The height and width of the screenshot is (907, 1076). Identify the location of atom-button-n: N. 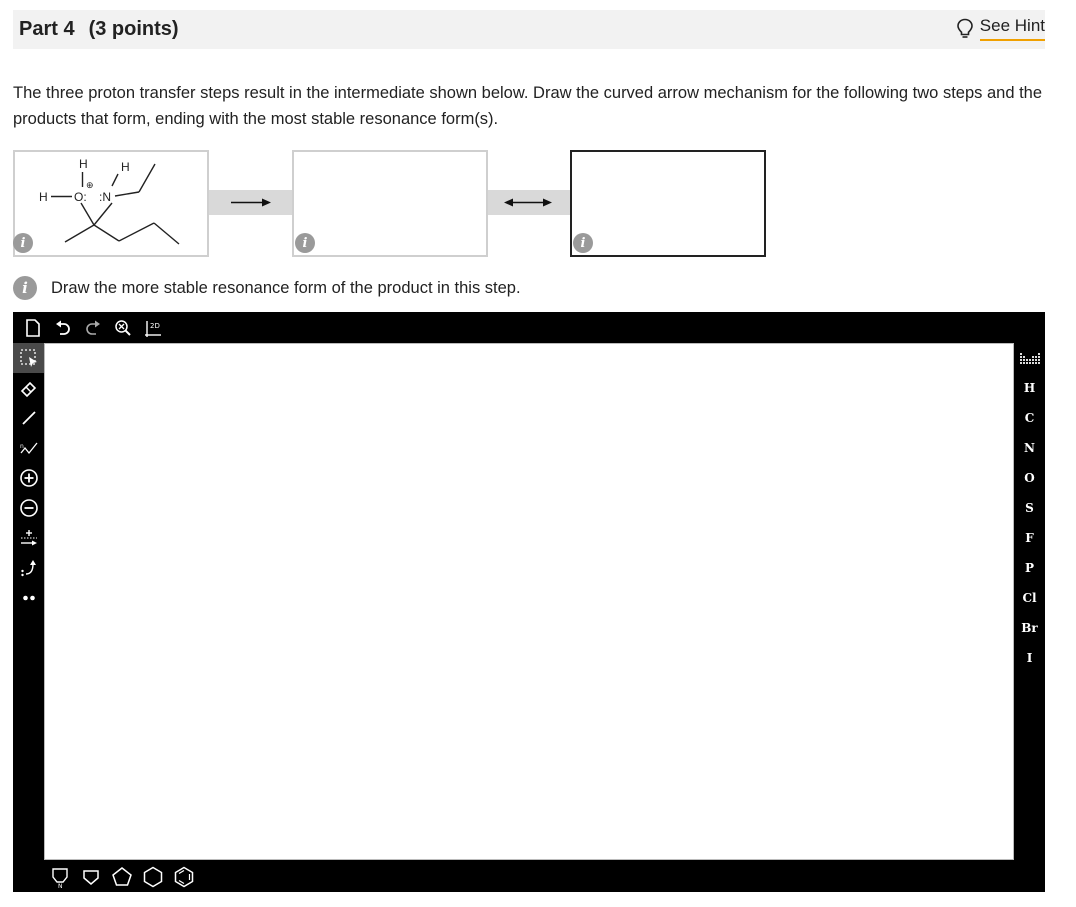
(1029, 448).